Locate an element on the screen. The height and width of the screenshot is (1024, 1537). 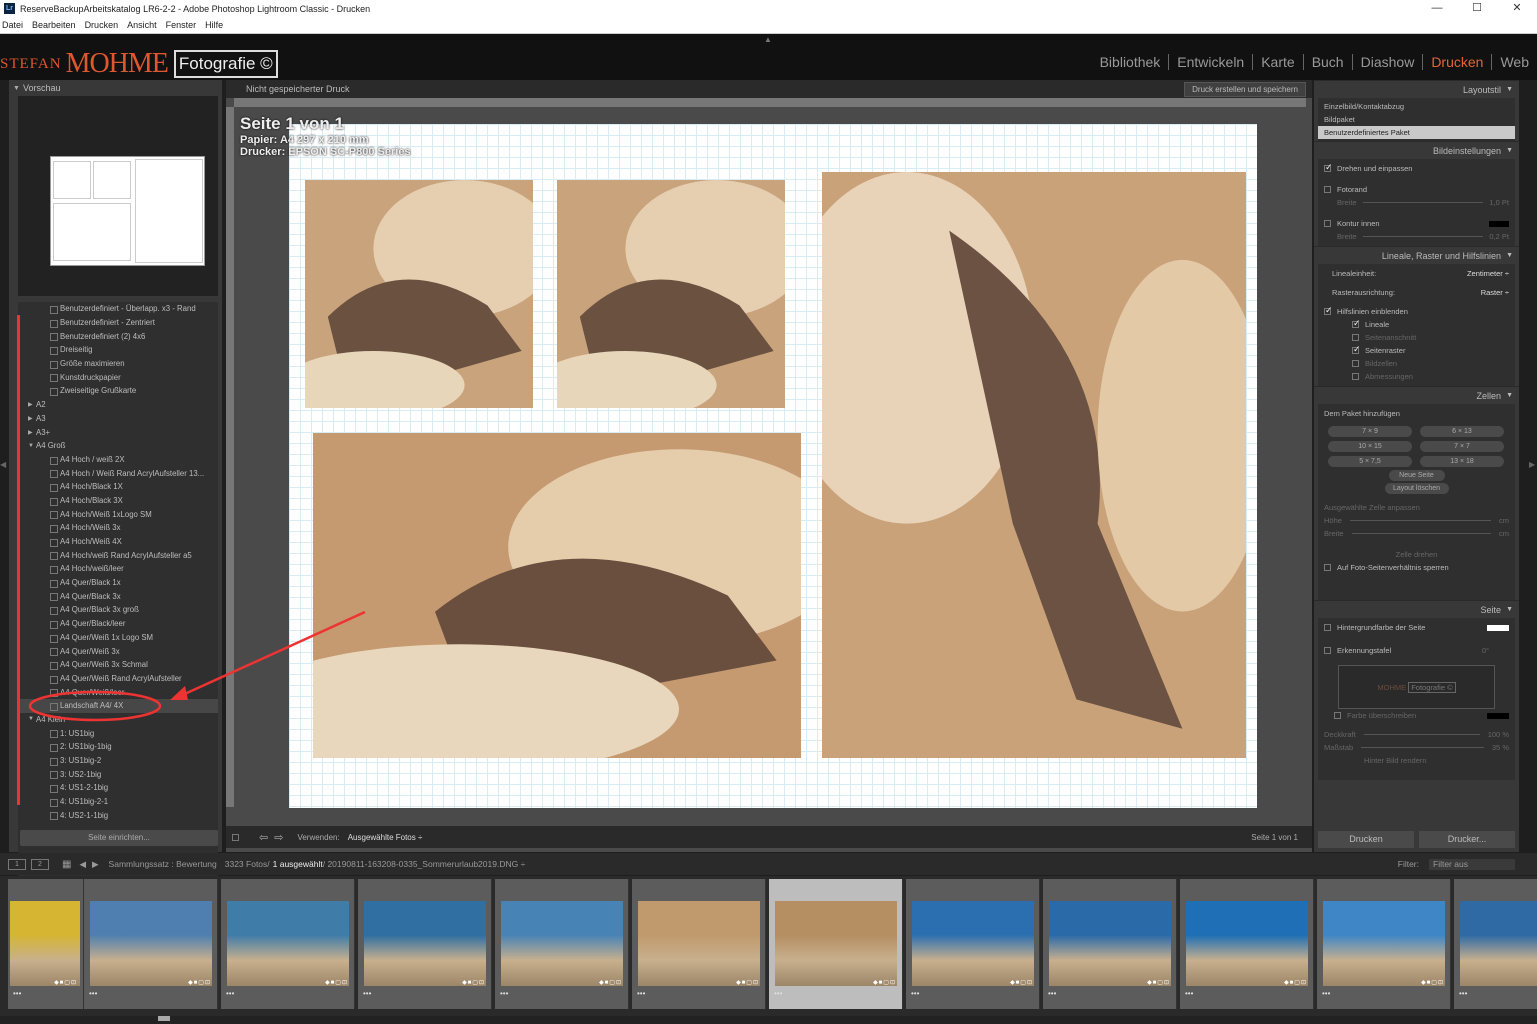
forward-arrow-icon: ▶ is located at coordinates (95, 864).